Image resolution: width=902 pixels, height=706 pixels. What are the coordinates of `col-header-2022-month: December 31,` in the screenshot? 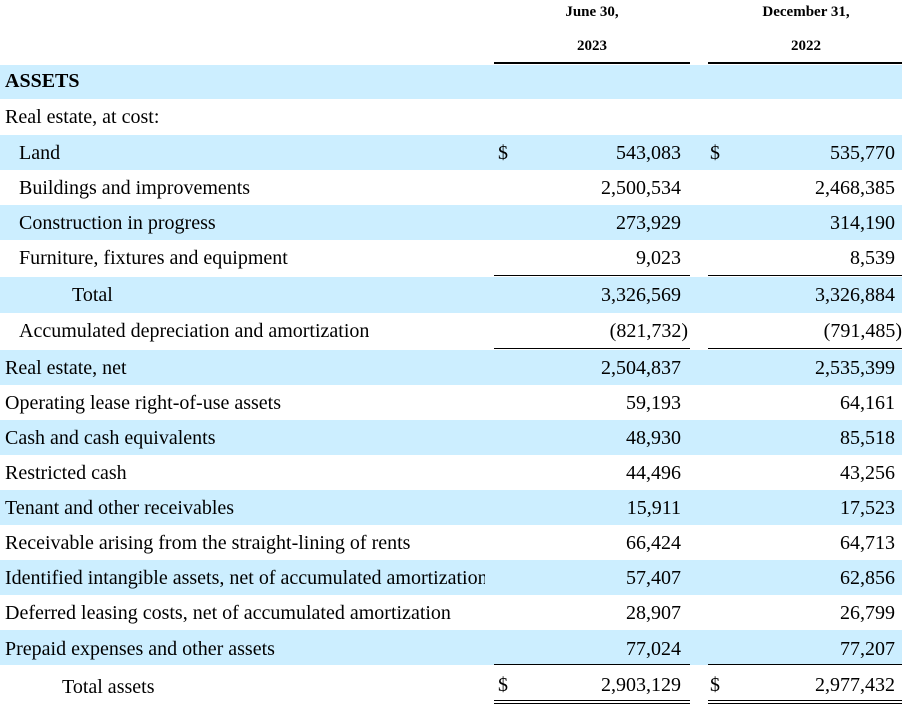 It's located at (806, 12).